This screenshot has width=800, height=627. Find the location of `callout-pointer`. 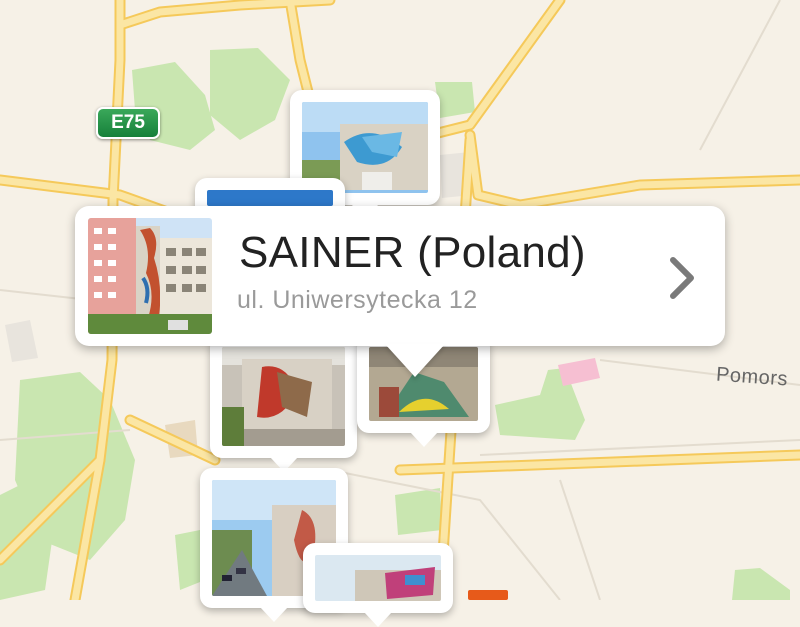

callout-pointer is located at coordinates (415, 360).